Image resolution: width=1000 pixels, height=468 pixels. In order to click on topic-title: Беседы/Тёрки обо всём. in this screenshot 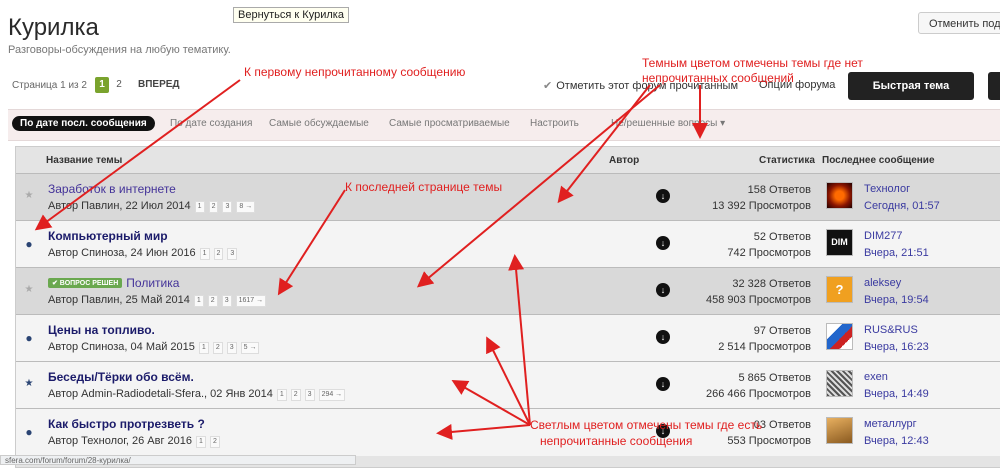, I will do `click(121, 377)`.